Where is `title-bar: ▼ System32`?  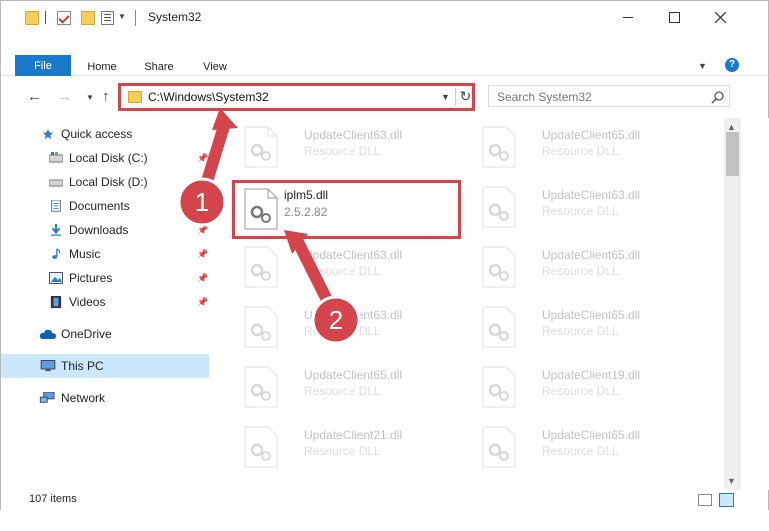
title-bar: ▼ System32 is located at coordinates (384, 16).